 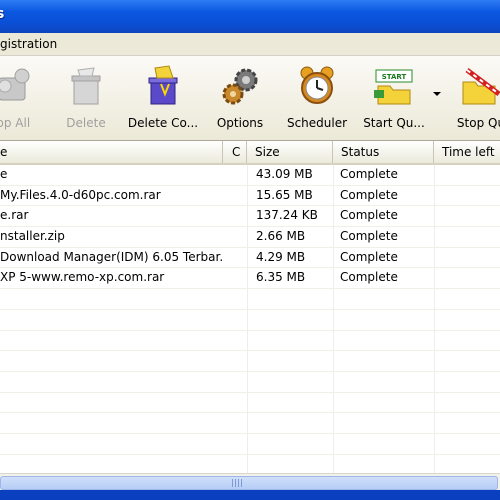 I want to click on column-header-q: C, so click(x=235, y=152).